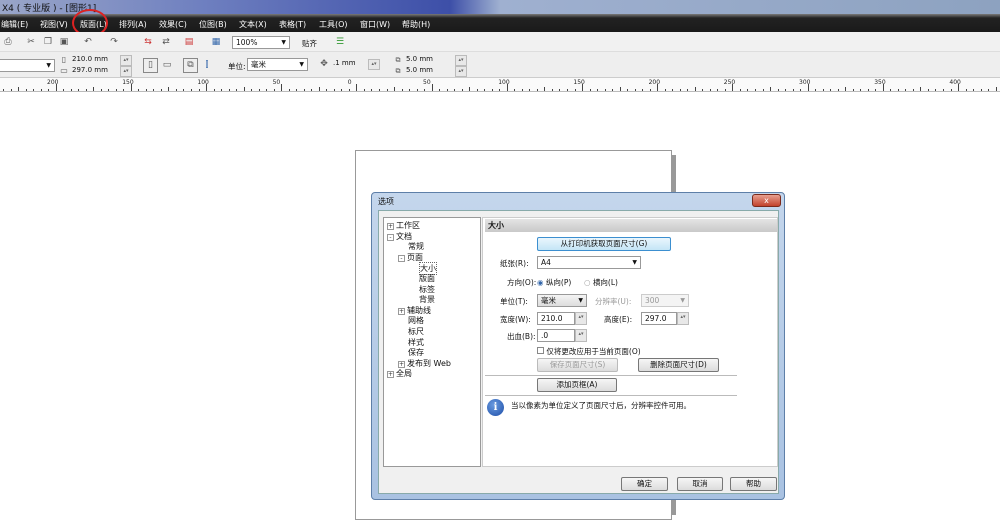 This screenshot has width=1000, height=520. Describe the element at coordinates (577, 365) in the screenshot. I see `save-size-button: 保存页面尺寸(S)` at that location.